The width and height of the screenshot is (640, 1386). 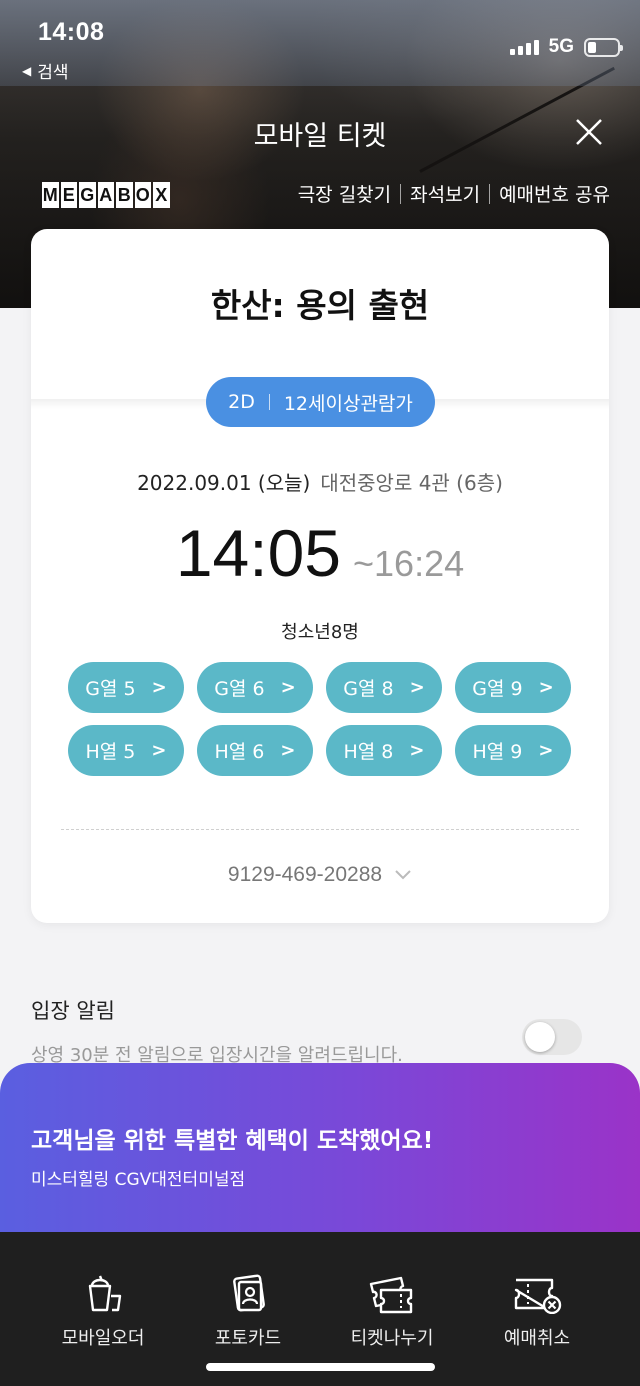 I want to click on seat-button: G열 5 >, so click(x=126, y=687).